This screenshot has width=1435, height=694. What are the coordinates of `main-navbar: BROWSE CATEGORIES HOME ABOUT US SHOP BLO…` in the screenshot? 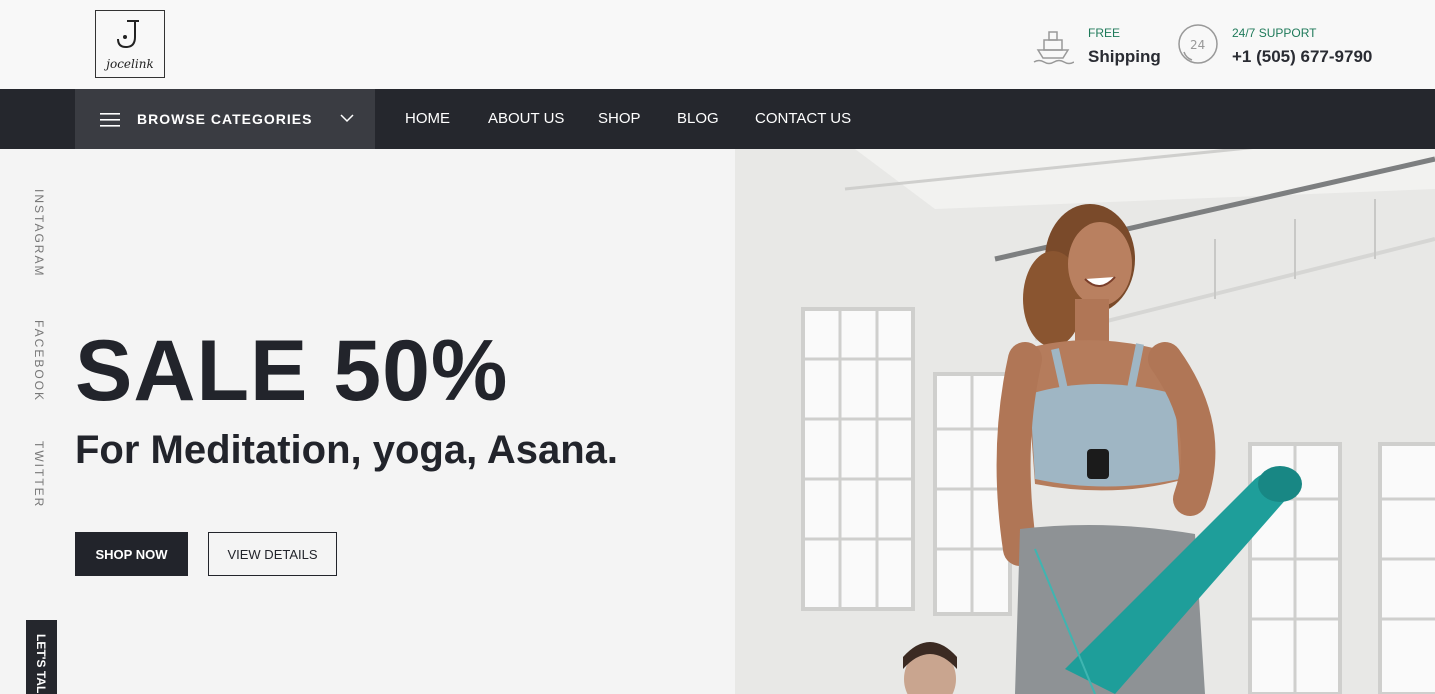 It's located at (717, 119).